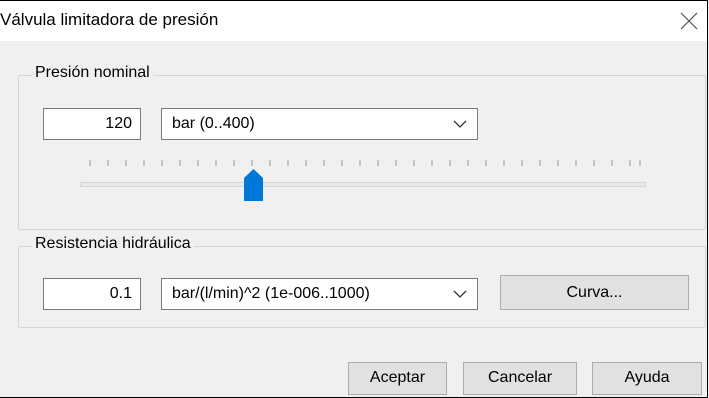  I want to click on nominal-pressure-unit-select: bar (0..400), so click(319, 124).